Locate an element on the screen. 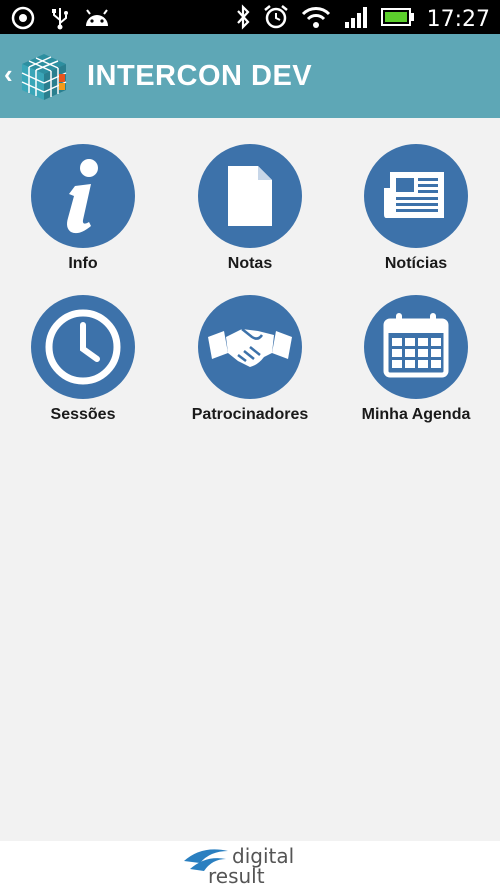  menu-item-patrocinadores: Patrocinadores is located at coordinates (250, 360).